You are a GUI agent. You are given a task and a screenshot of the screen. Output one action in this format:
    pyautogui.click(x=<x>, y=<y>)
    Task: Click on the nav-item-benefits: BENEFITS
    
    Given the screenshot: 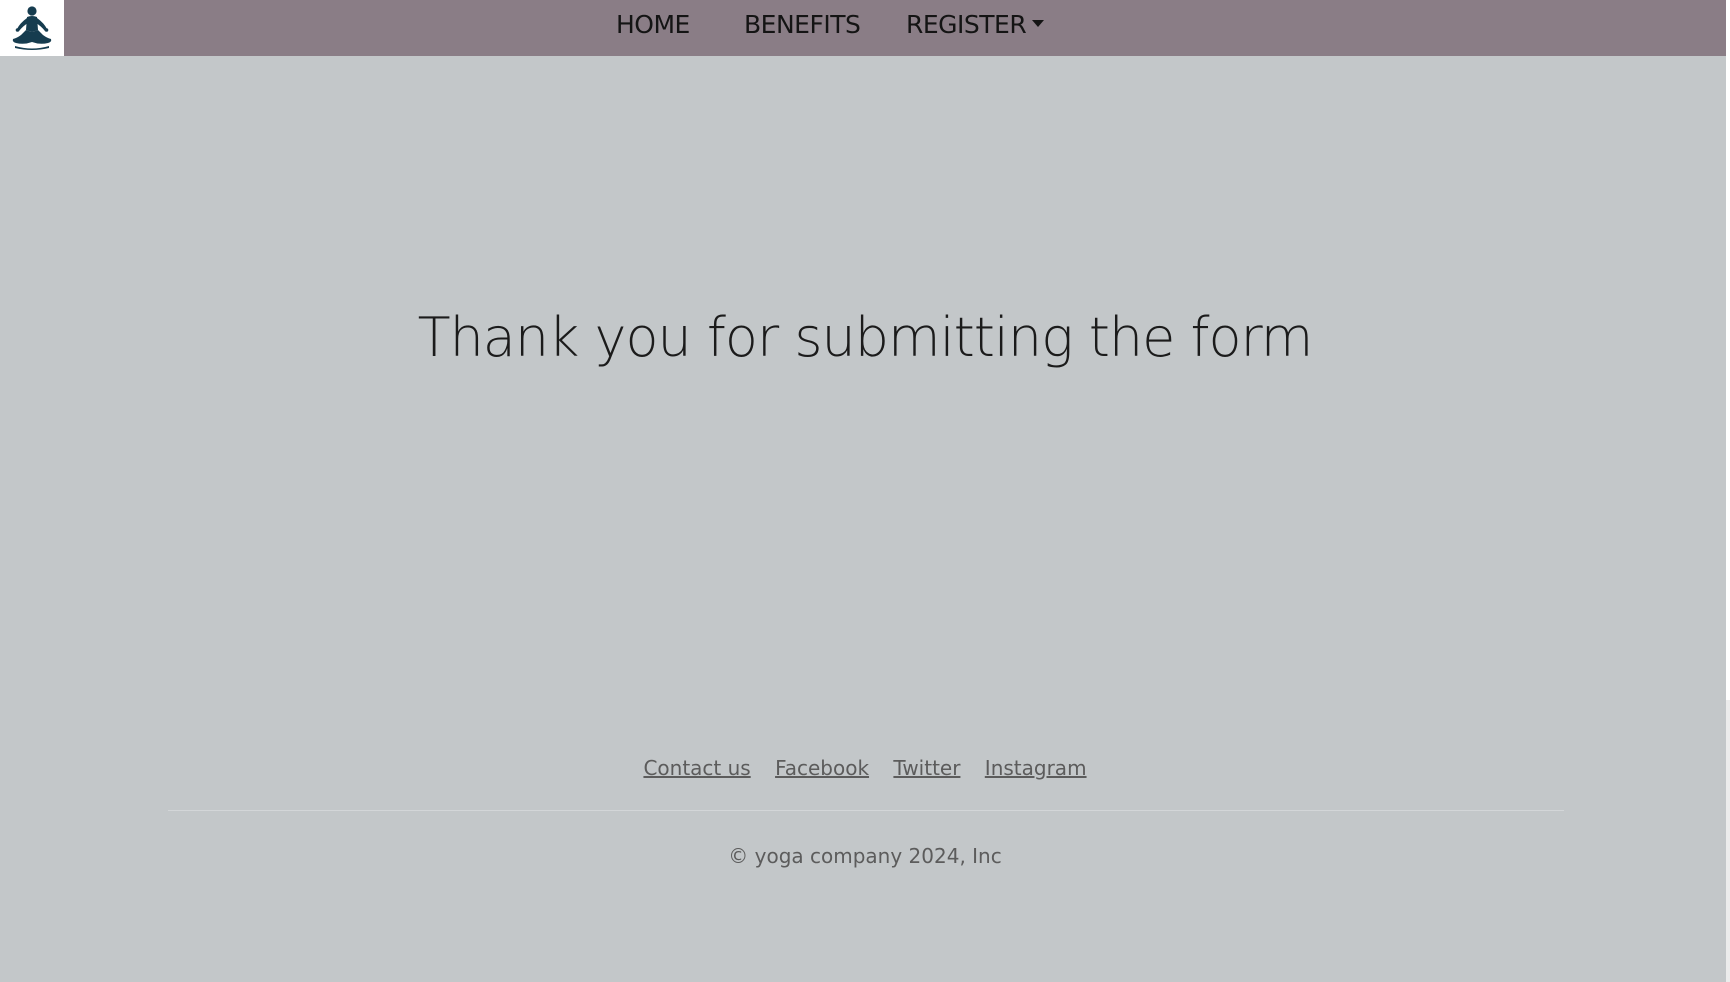 What is the action you would take?
    pyautogui.click(x=802, y=25)
    